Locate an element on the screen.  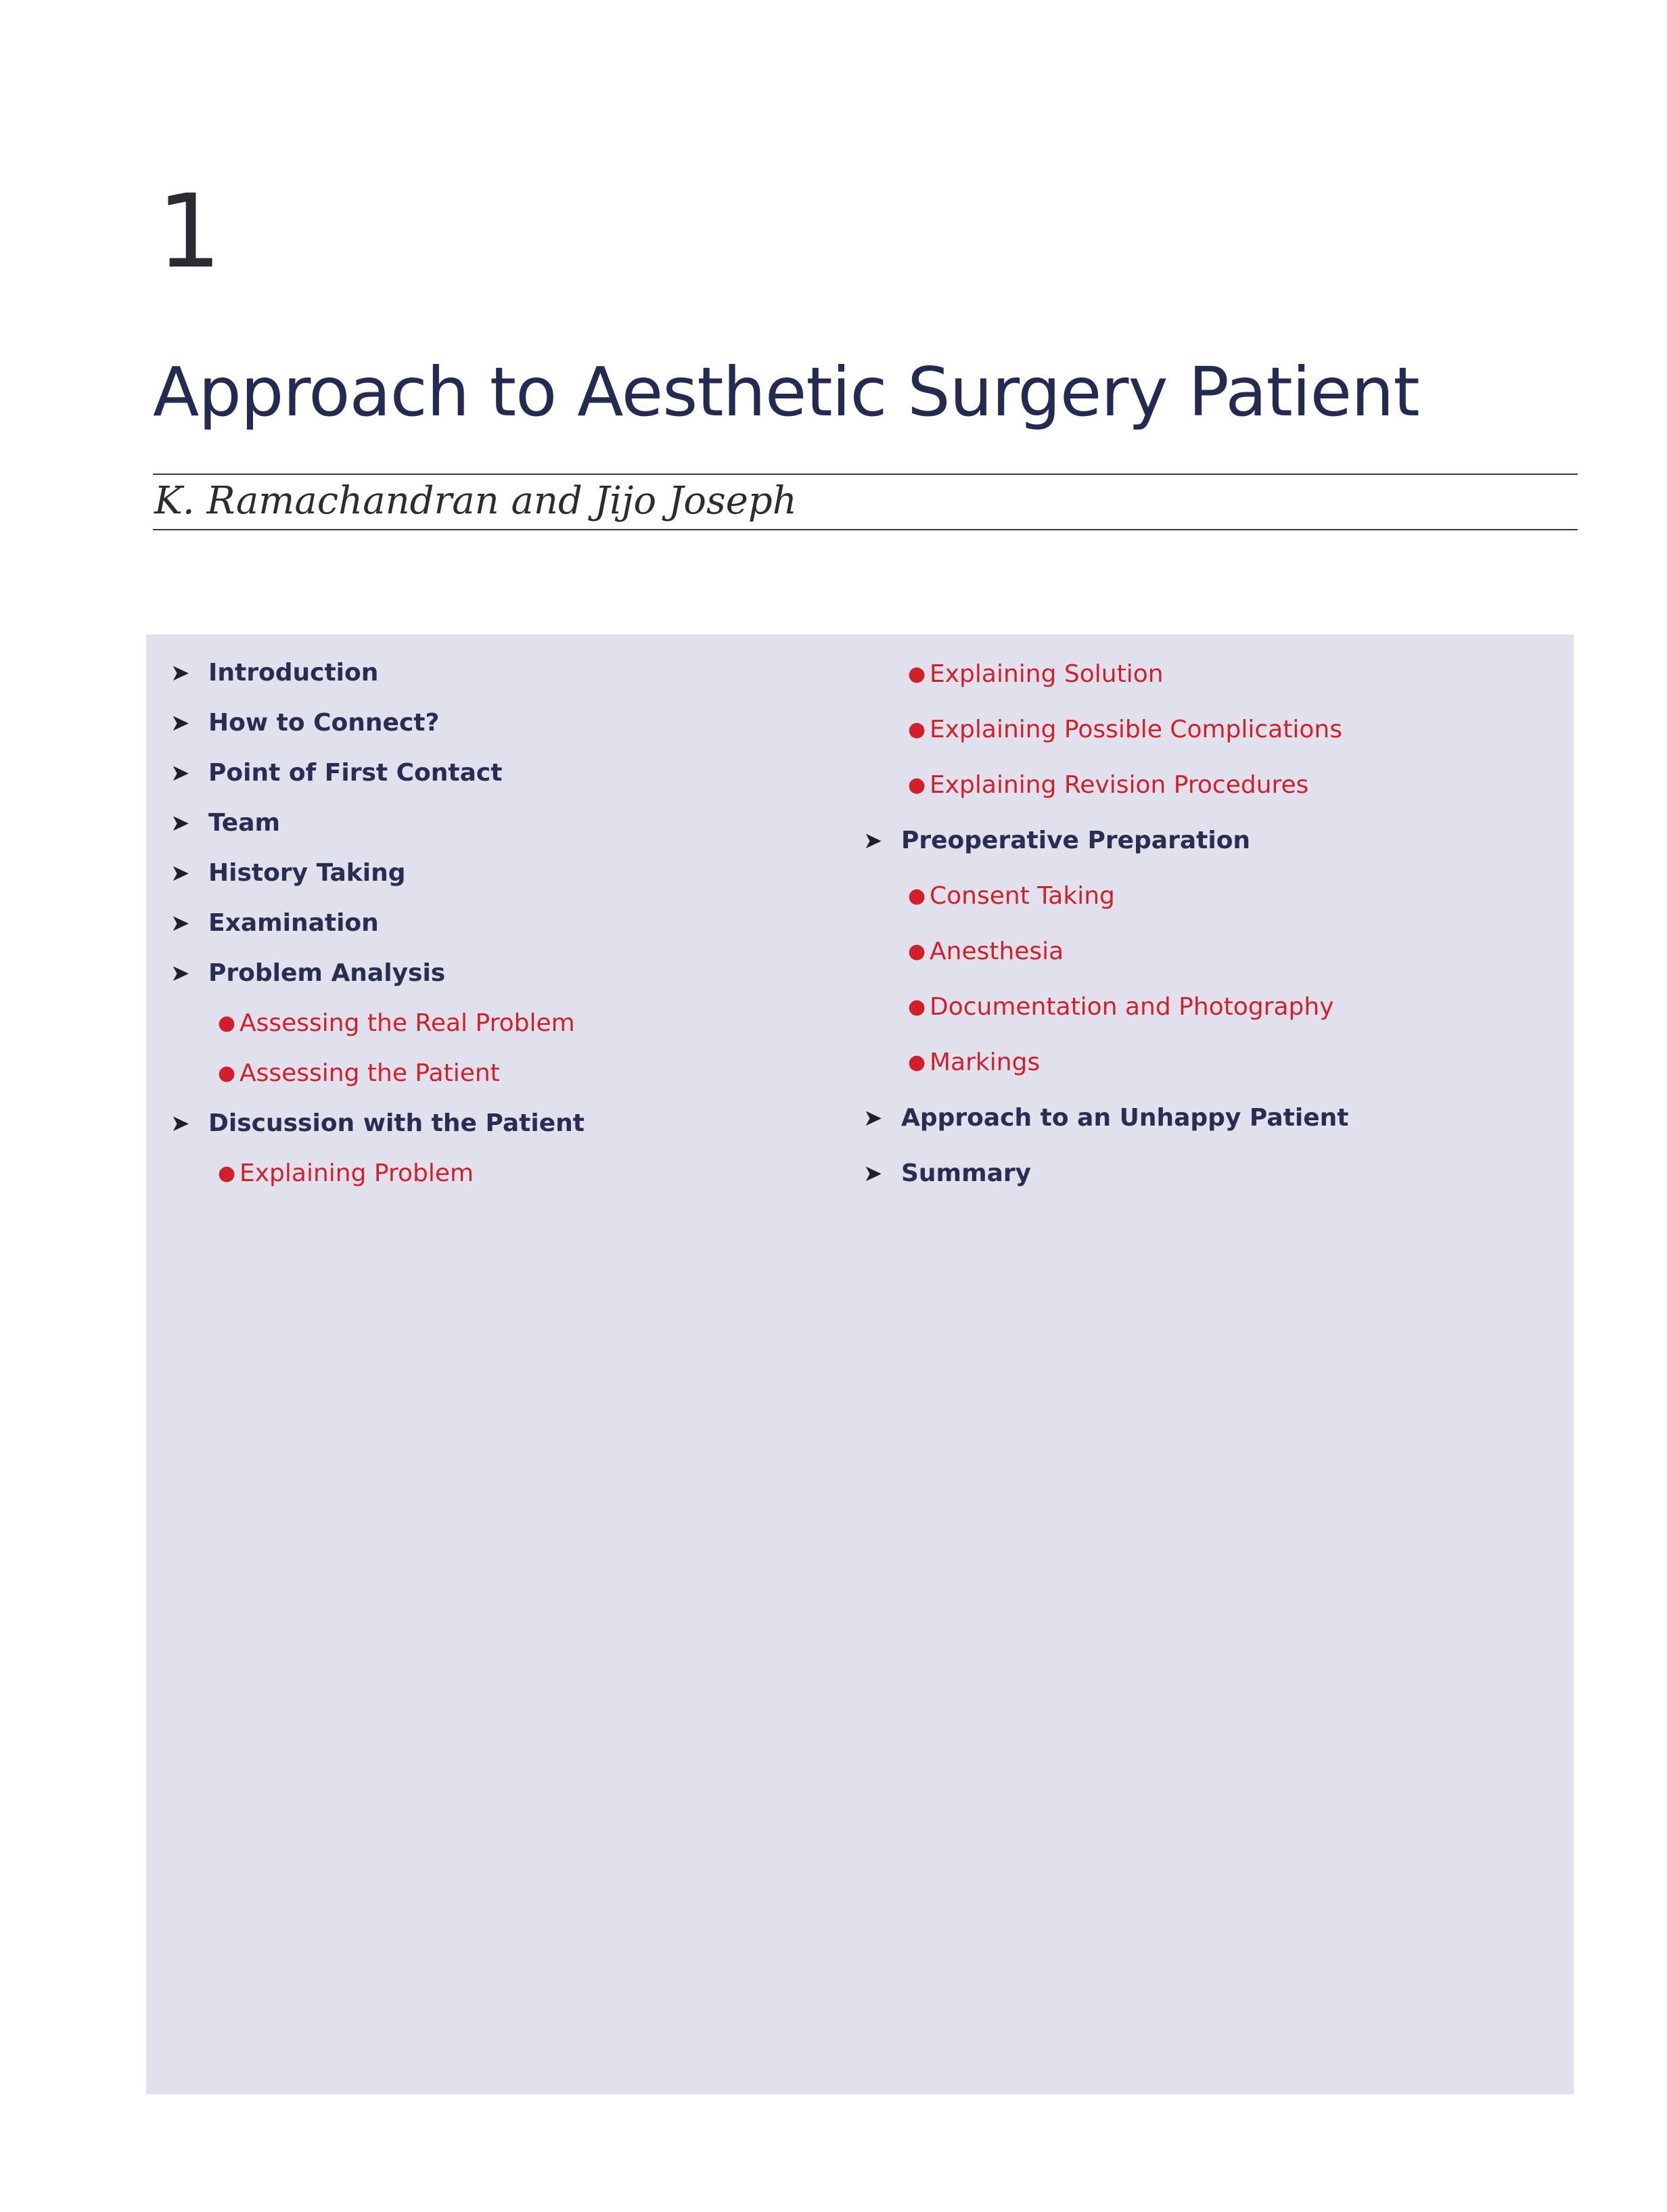
contents-item-label: Examination is located at coordinates (293, 923).